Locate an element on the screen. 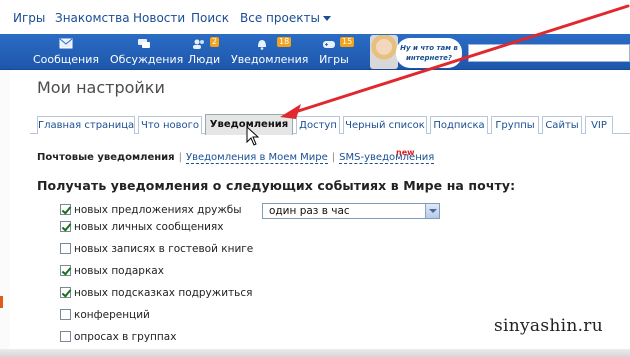 This screenshot has height=357, width=630. nav-notifications-label: Уведомления is located at coordinates (270, 59).